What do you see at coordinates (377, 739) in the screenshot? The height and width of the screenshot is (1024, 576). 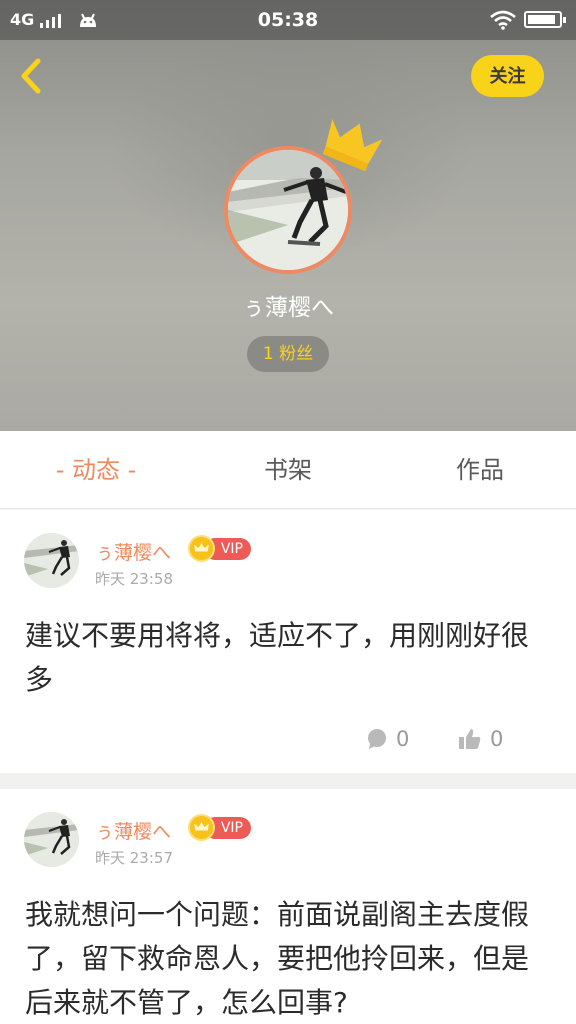 I see `speech-bubble-icon` at bounding box center [377, 739].